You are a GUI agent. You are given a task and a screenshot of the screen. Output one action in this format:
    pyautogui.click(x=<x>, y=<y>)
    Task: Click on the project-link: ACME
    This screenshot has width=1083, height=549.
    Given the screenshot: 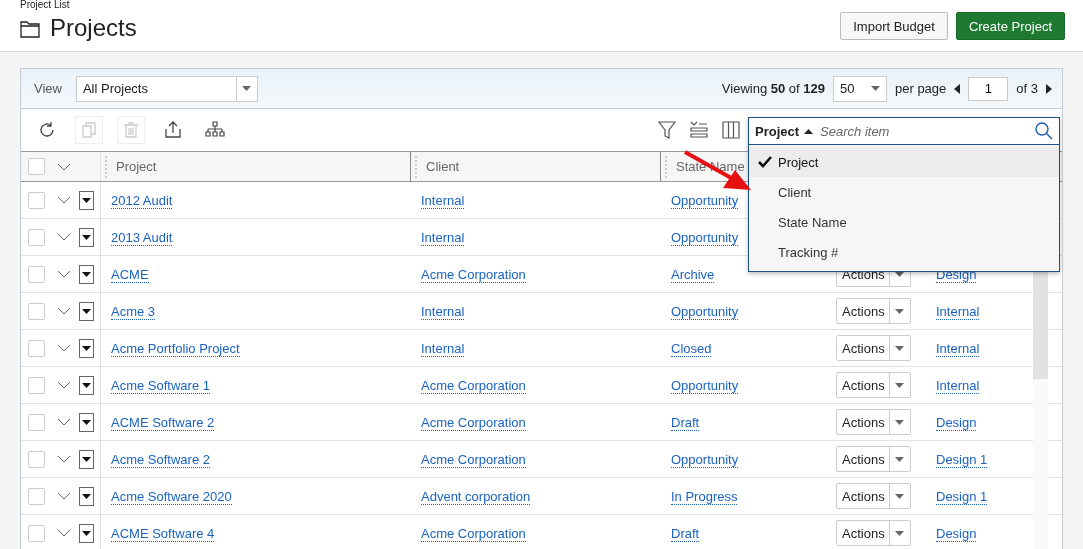 What is the action you would take?
    pyautogui.click(x=130, y=274)
    